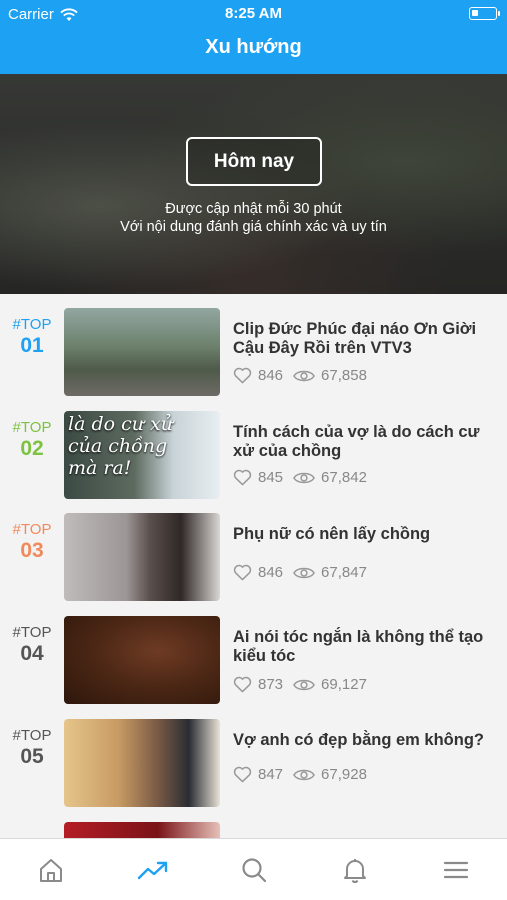 The width and height of the screenshot is (507, 900). What do you see at coordinates (344, 375) in the screenshot?
I see `view-count: 67,858` at bounding box center [344, 375].